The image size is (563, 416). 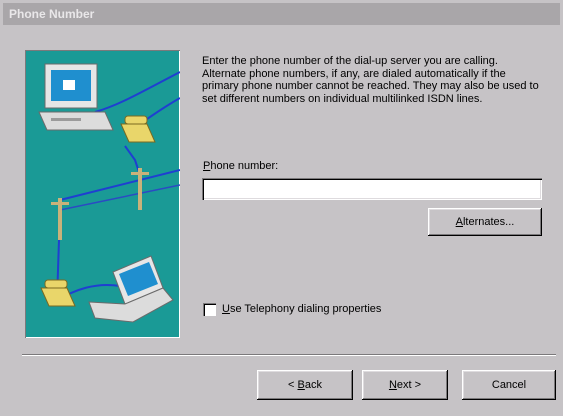 I want to click on phone-number-input, so click(x=372, y=189).